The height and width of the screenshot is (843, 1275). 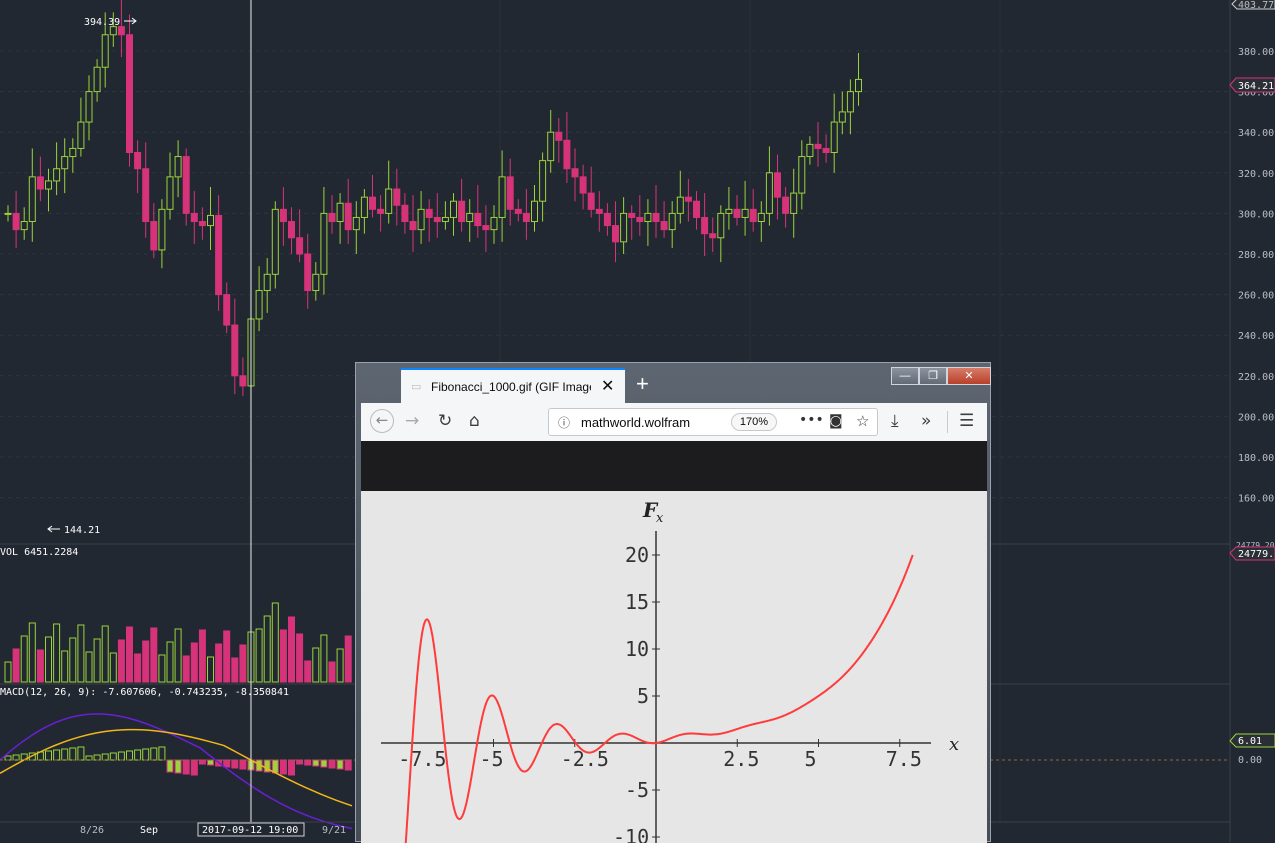 I want to click on new-tab-button: +, so click(x=642, y=384).